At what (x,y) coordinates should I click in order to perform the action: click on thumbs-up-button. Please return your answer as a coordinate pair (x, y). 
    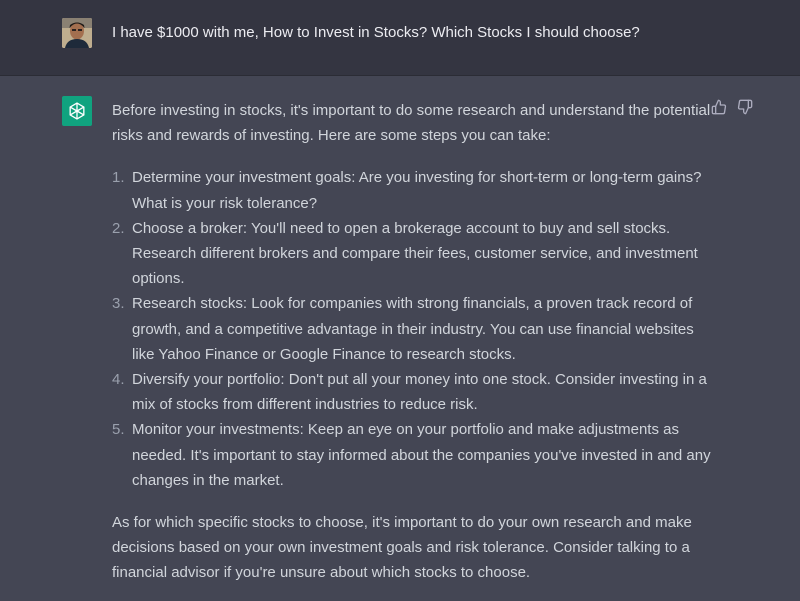
    Looking at the image, I should click on (719, 107).